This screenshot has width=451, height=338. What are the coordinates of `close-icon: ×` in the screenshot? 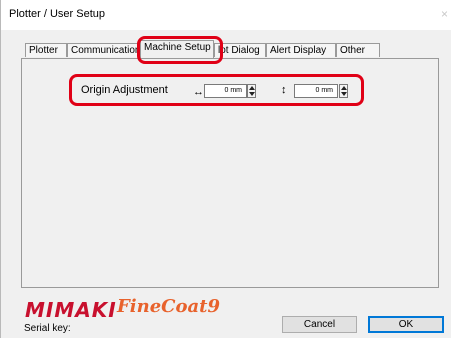 It's located at (444, 14).